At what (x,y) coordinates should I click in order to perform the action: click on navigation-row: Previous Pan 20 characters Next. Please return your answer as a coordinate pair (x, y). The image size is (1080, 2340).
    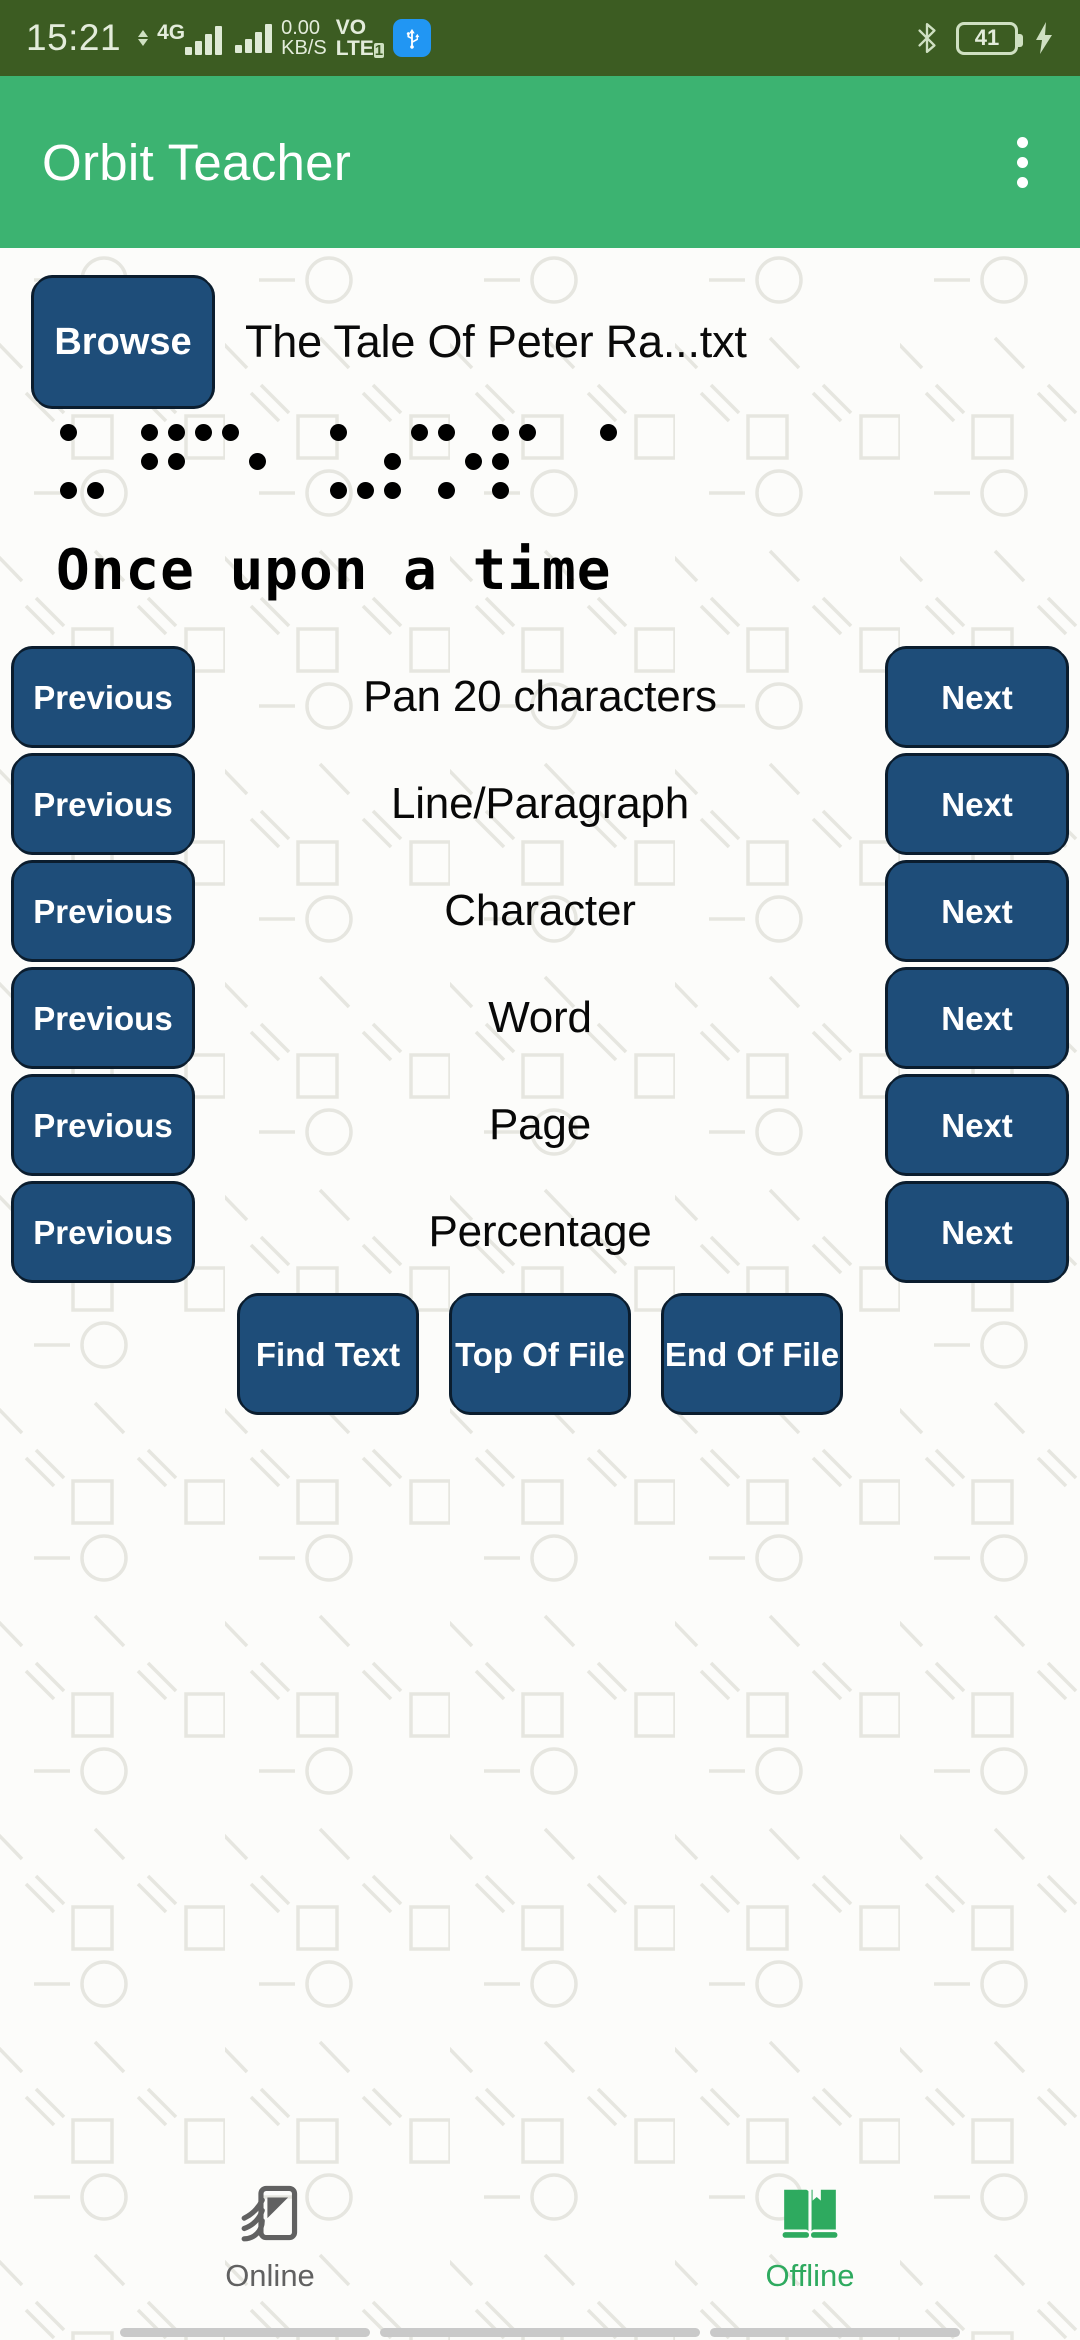
    Looking at the image, I should click on (540, 697).